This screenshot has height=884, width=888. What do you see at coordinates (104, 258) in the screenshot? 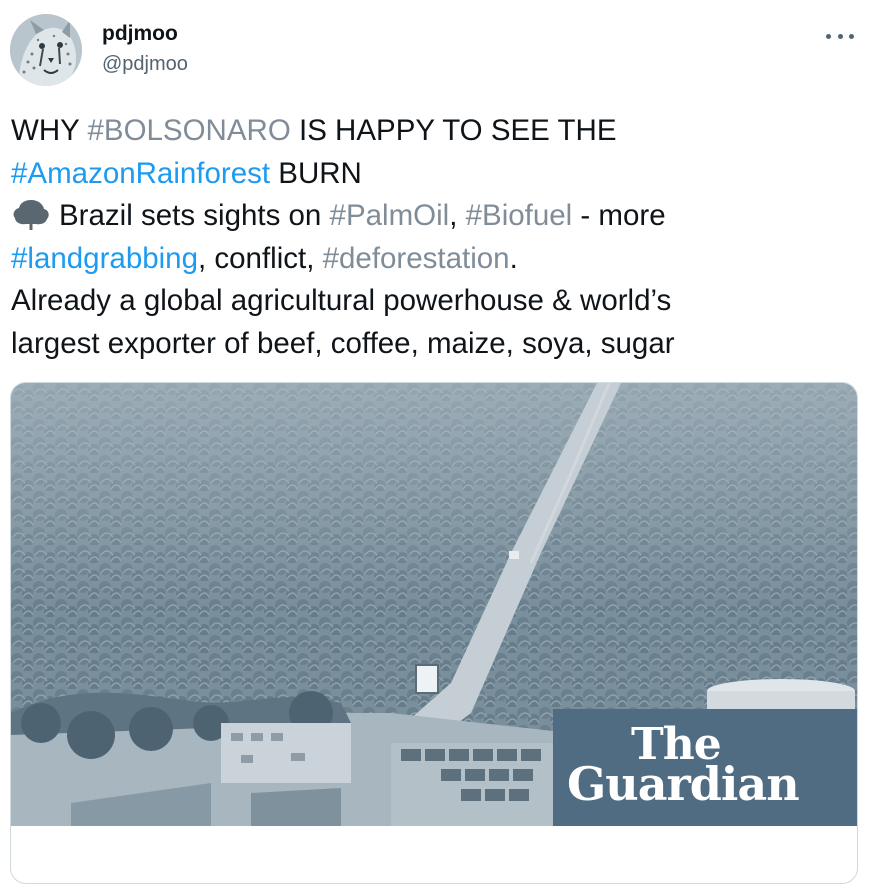
I see `hashtag-landgrabbing: #landgrabbing` at bounding box center [104, 258].